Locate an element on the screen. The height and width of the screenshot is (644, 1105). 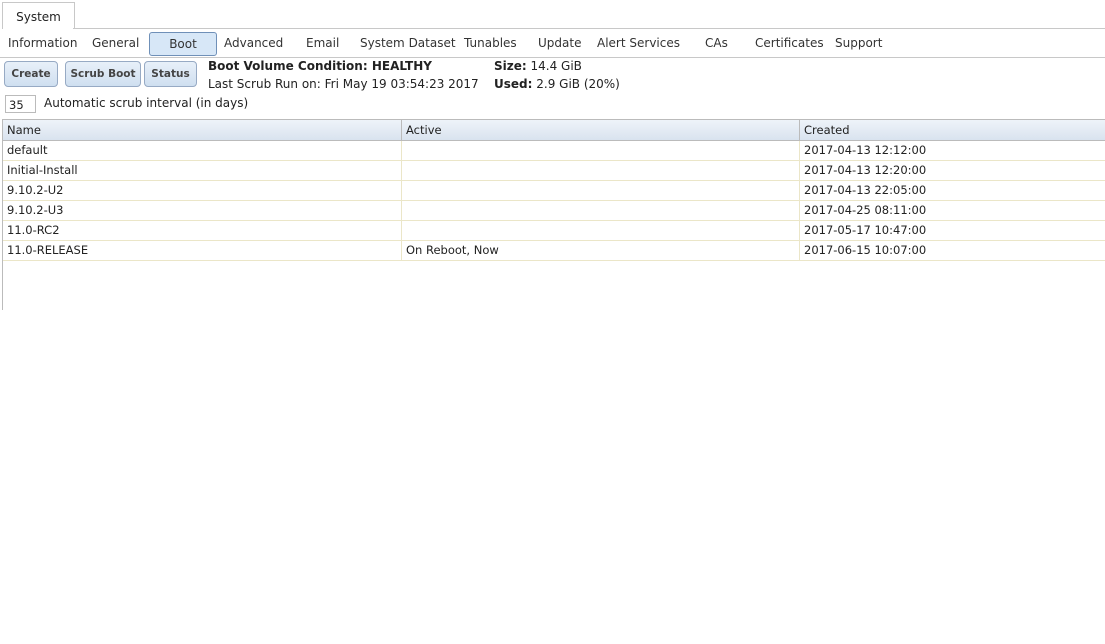
used-info: Used: 2.9 GiB (20%) is located at coordinates (557, 84).